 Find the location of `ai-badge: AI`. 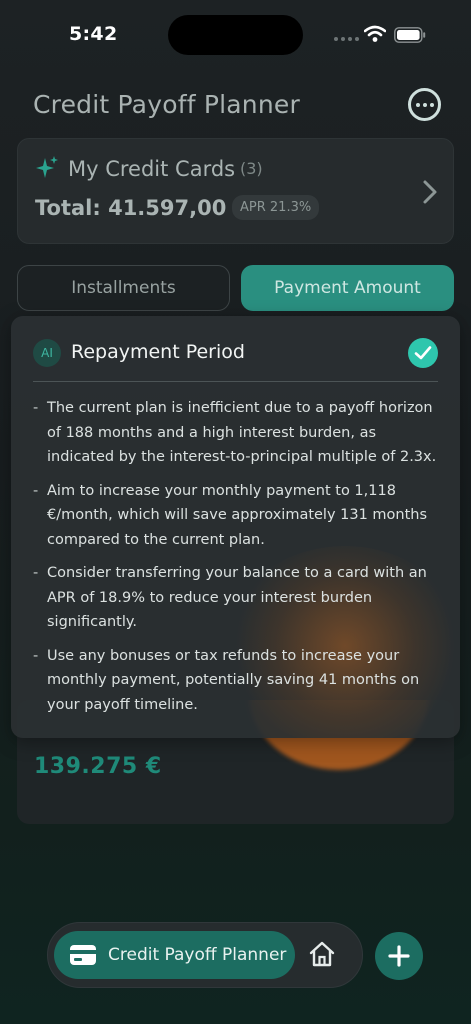

ai-badge: AI is located at coordinates (47, 353).